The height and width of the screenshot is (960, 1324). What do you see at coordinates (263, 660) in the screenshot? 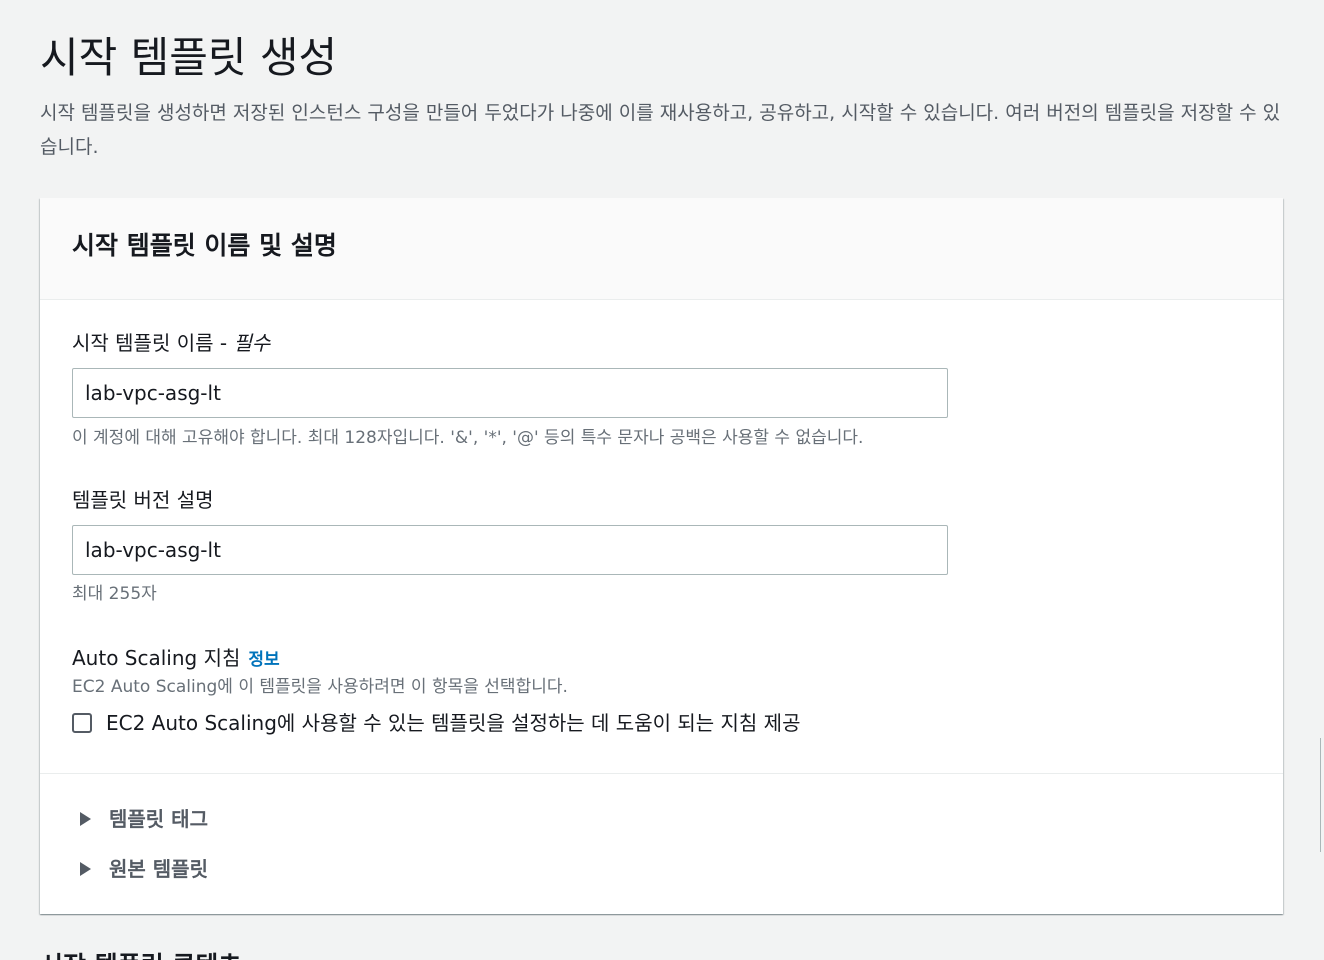
I see `info-link: 정보` at bounding box center [263, 660].